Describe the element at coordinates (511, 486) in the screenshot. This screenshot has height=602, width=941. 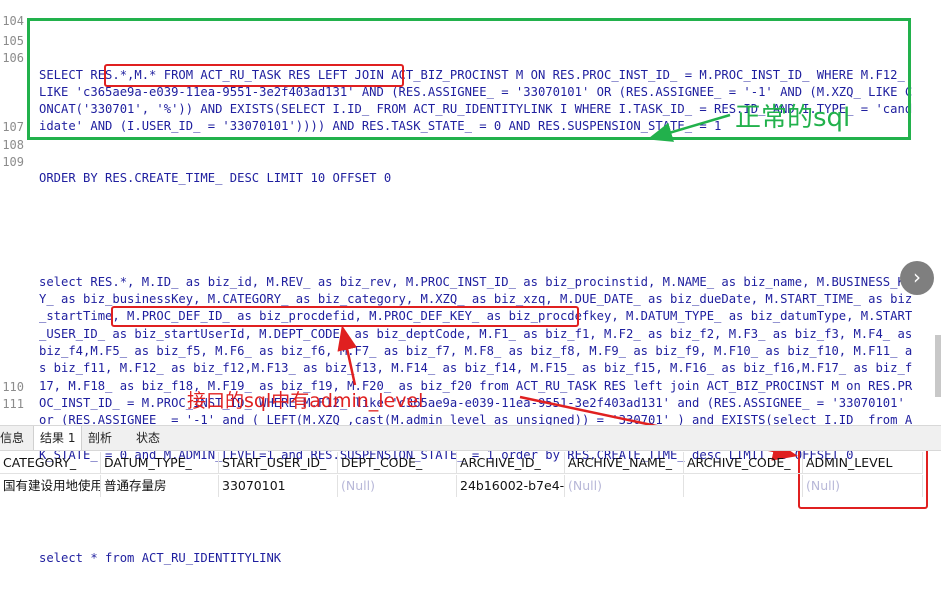
I see `table-cell: 24b16002-b7e4-` at that location.